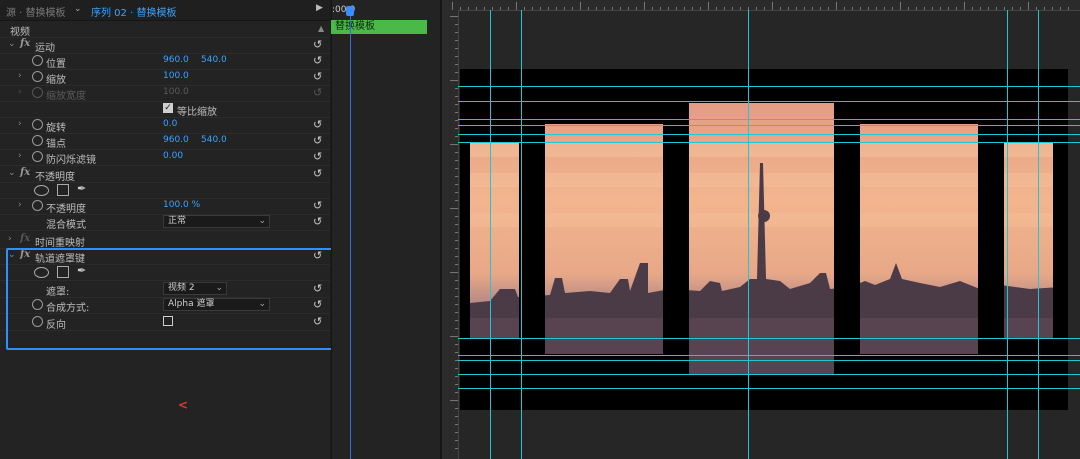 The image size is (1080, 459). What do you see at coordinates (181, 205) in the screenshot?
I see `opacity-value: 100.0 %` at bounding box center [181, 205].